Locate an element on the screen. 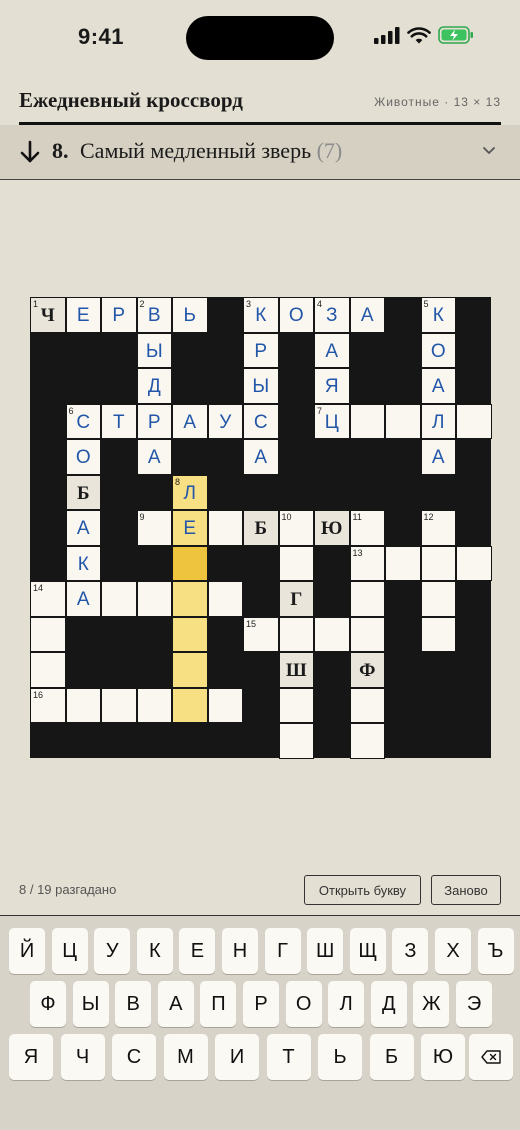 The width and height of the screenshot is (520, 1130). key-Т: Т is located at coordinates (288, 1057).